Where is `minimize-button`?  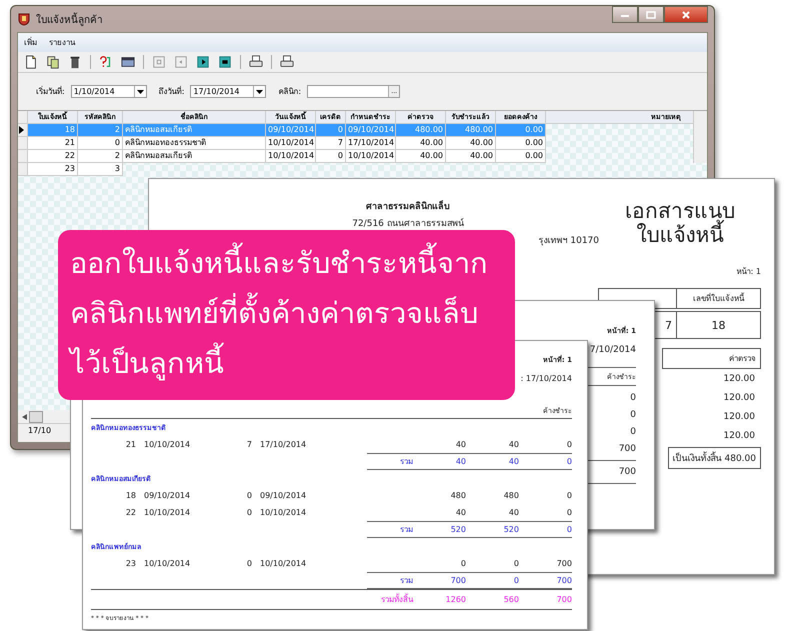 minimize-button is located at coordinates (625, 14).